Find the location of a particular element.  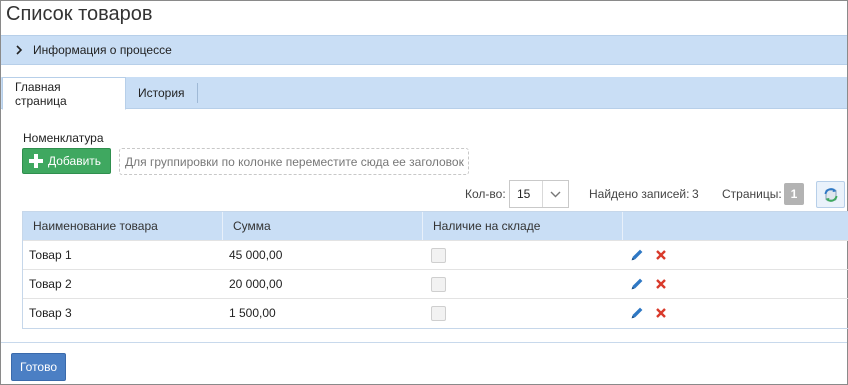

tab-main-page: Главная страница is located at coordinates (64, 93).